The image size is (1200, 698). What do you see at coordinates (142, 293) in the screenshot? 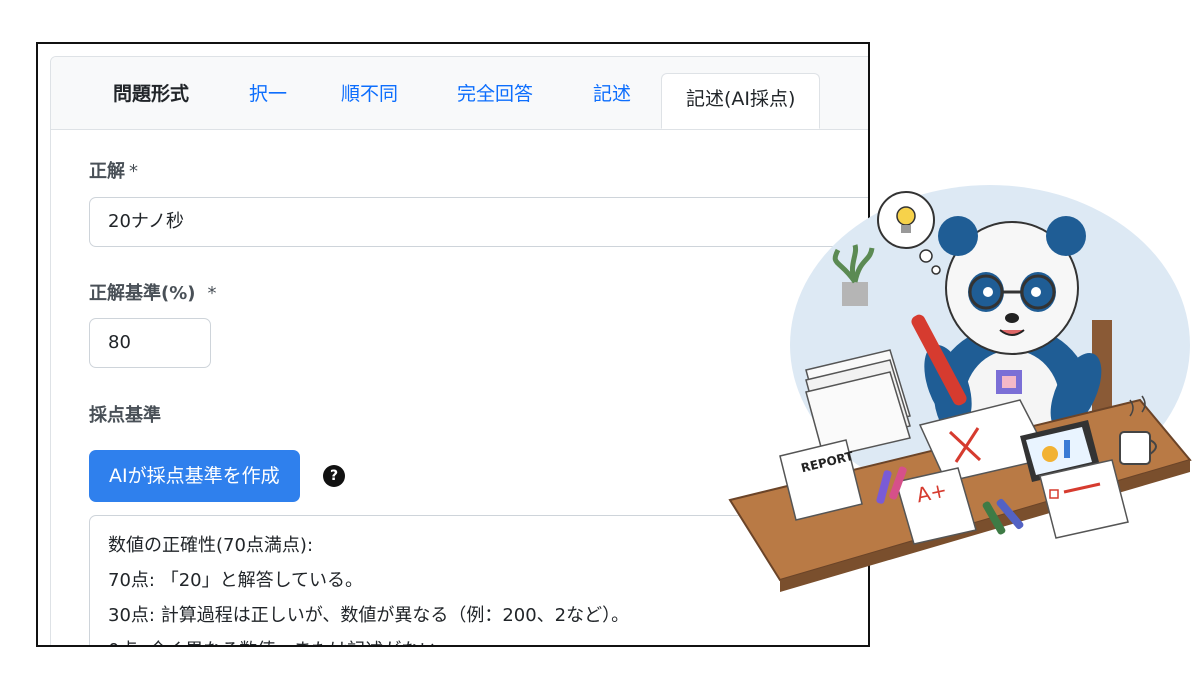
I see `threshold-label-text: 正解基準(%)` at bounding box center [142, 293].